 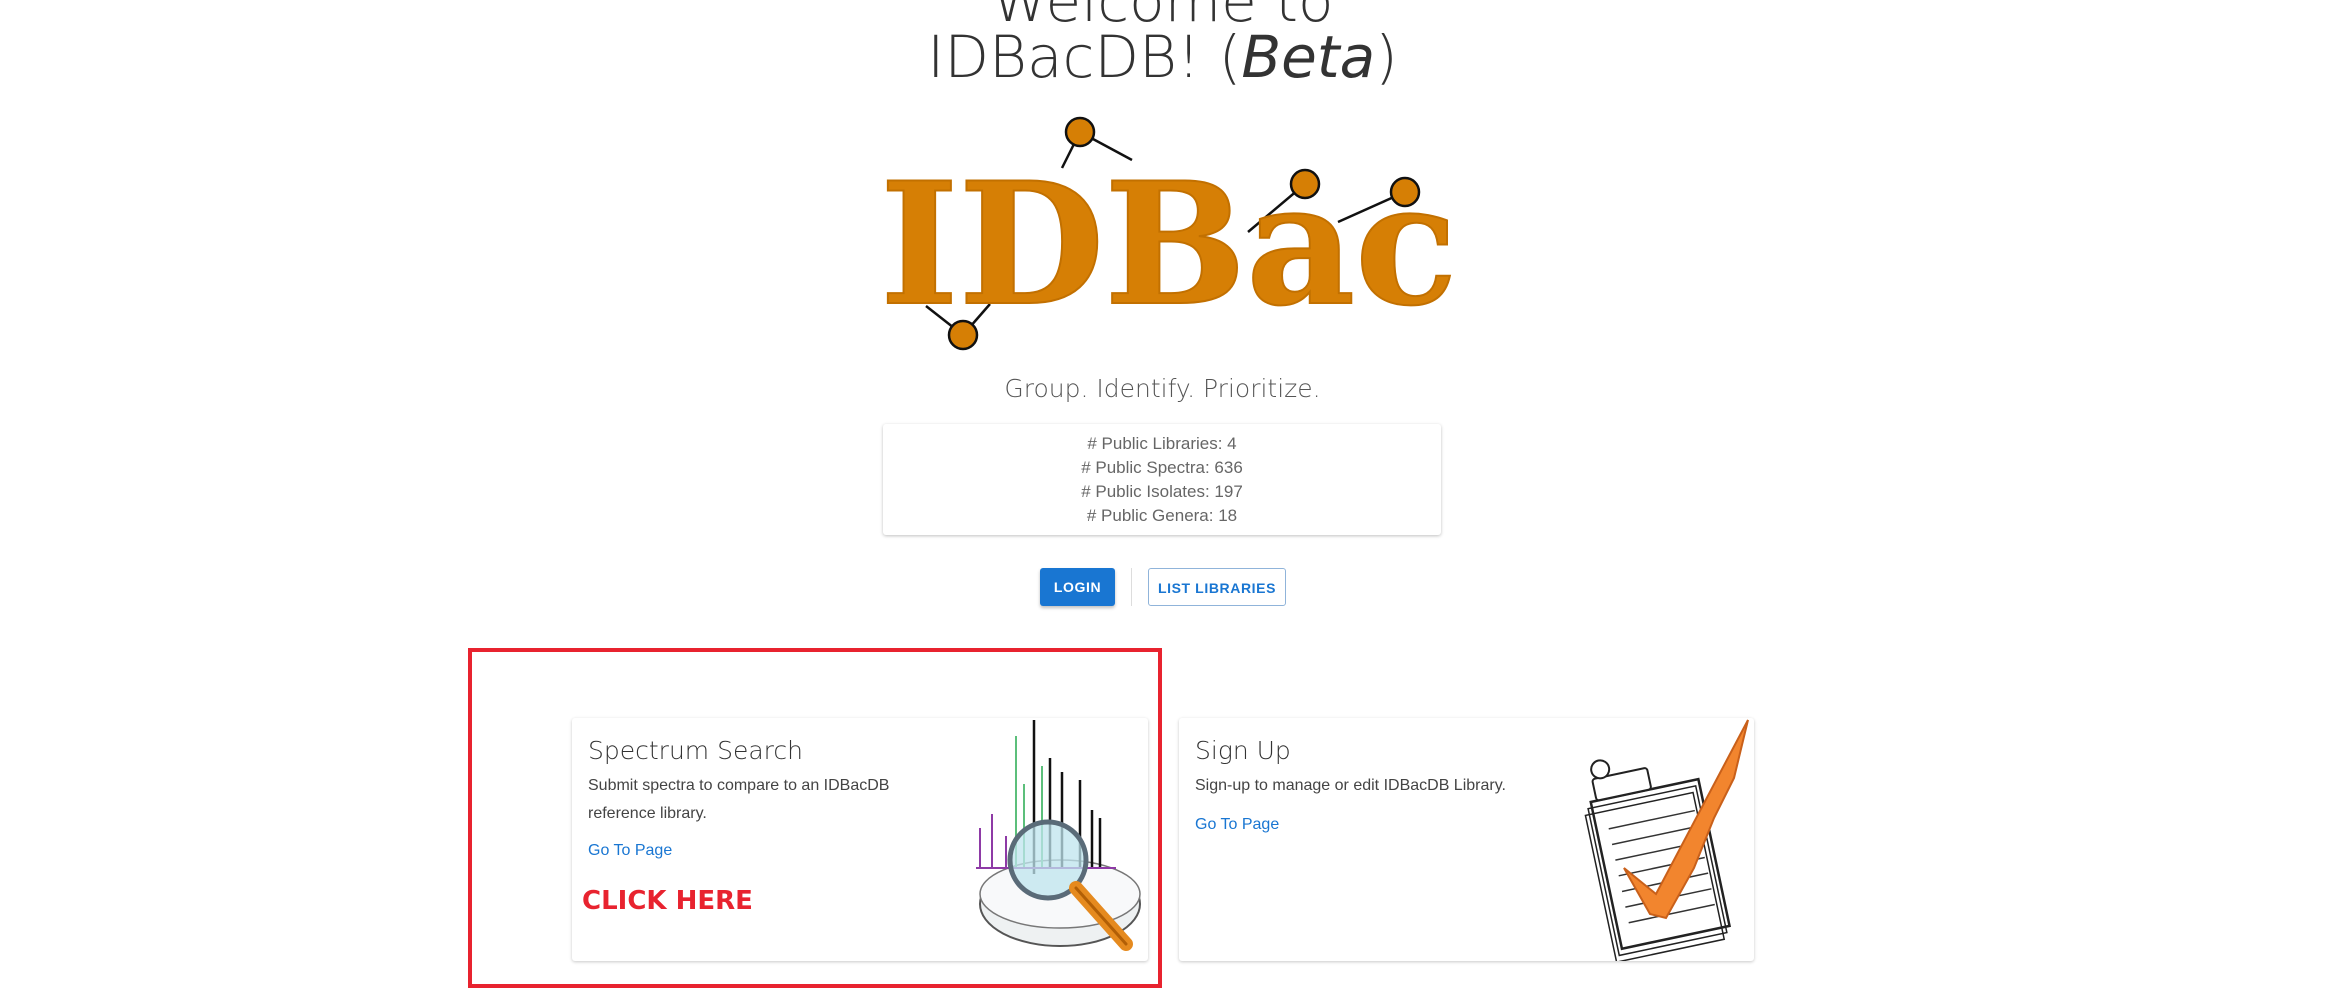 I want to click on logo-text: IDBac, so click(x=1168, y=244).